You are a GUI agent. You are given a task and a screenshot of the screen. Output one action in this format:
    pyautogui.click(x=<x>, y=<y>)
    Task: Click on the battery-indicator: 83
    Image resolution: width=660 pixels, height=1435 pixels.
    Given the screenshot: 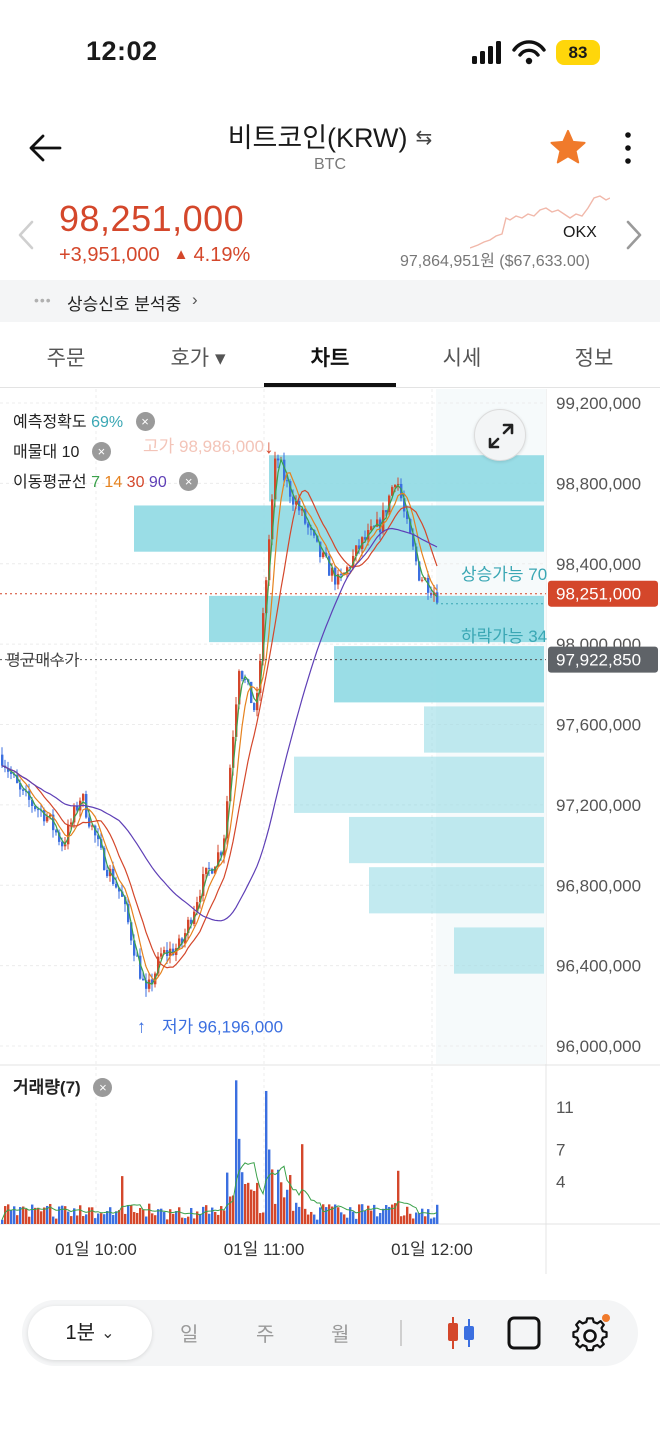 What is the action you would take?
    pyautogui.click(x=578, y=52)
    